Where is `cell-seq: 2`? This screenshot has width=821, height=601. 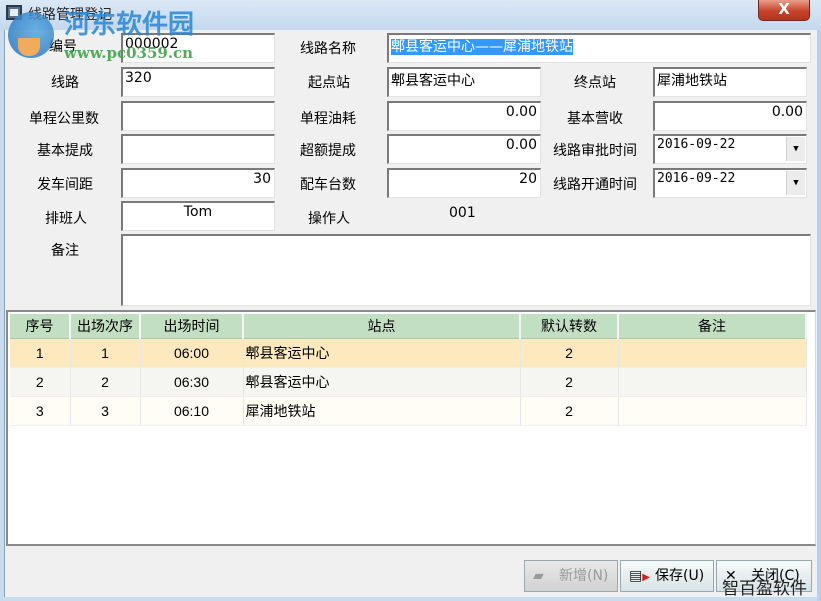
cell-seq: 2 is located at coordinates (40, 382).